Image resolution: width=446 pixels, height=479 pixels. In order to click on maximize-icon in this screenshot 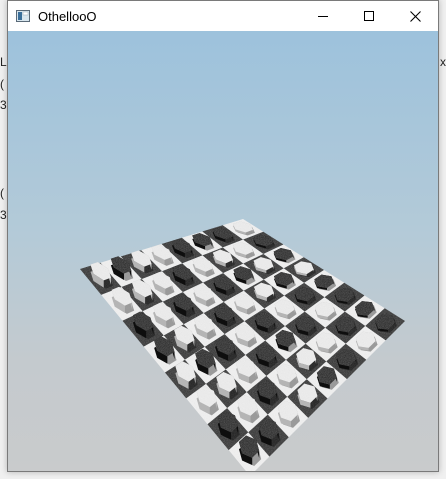, I will do `click(369, 16)`.